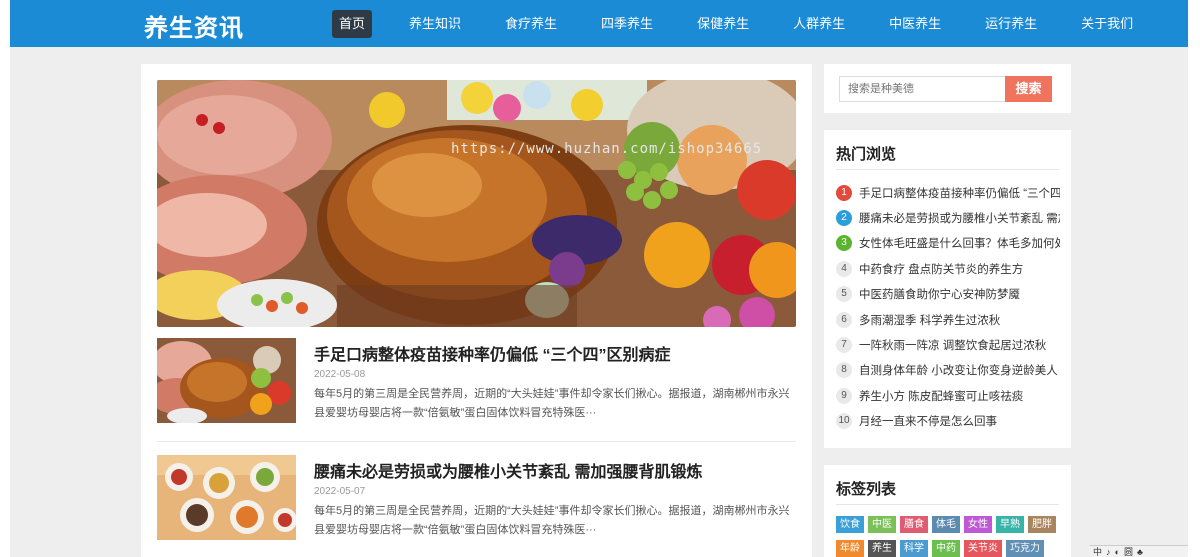 This screenshot has height=557, width=1200. I want to click on site-logo: 养生资讯, so click(194, 25).